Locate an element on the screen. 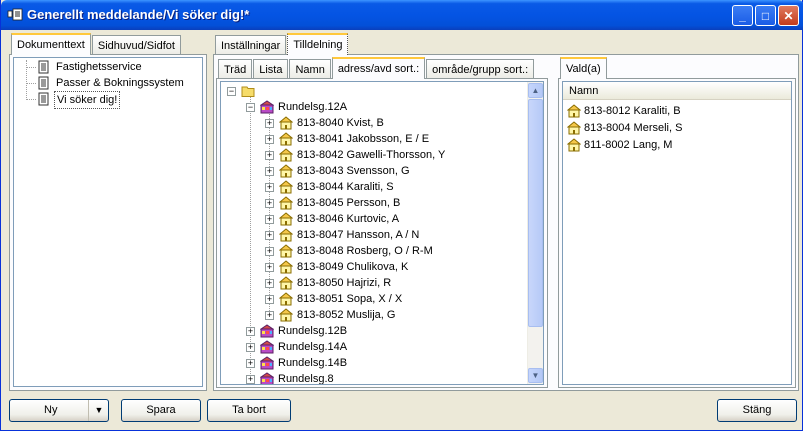 The height and width of the screenshot is (431, 803). chevron-up-icon: ▲ is located at coordinates (535, 90).